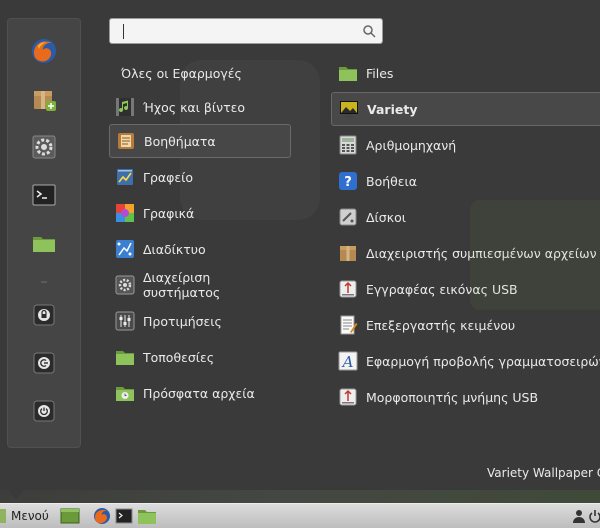 The image size is (600, 528). What do you see at coordinates (125, 285) in the screenshot?
I see `administration-icon` at bounding box center [125, 285].